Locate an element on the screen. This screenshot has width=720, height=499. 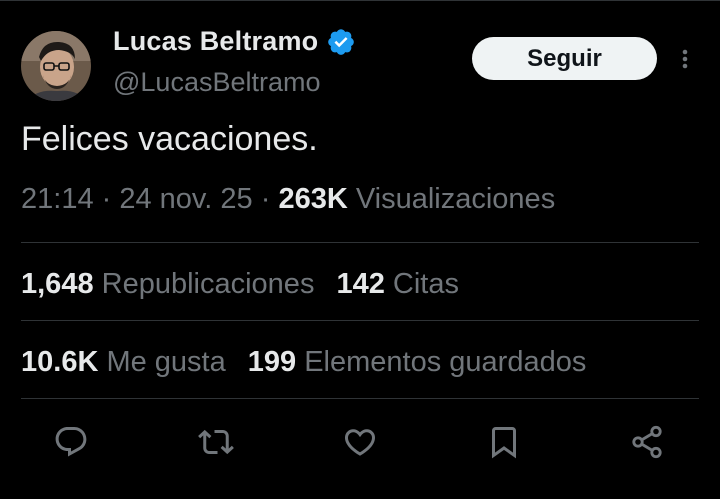
reply-button is located at coordinates (71, 442).